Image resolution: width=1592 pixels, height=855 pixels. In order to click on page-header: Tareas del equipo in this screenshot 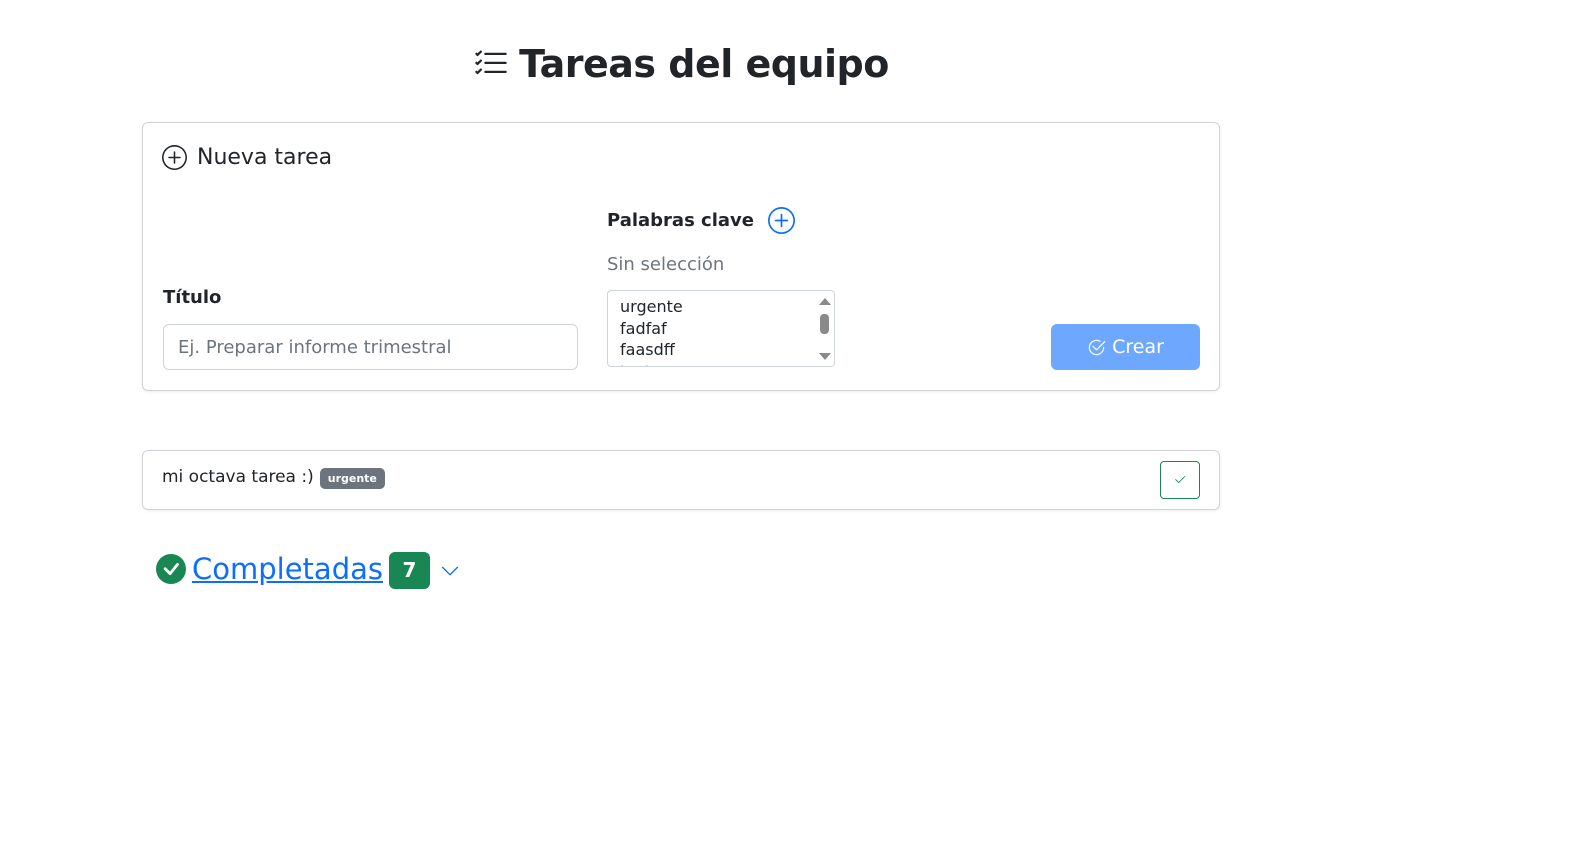, I will do `click(681, 64)`.